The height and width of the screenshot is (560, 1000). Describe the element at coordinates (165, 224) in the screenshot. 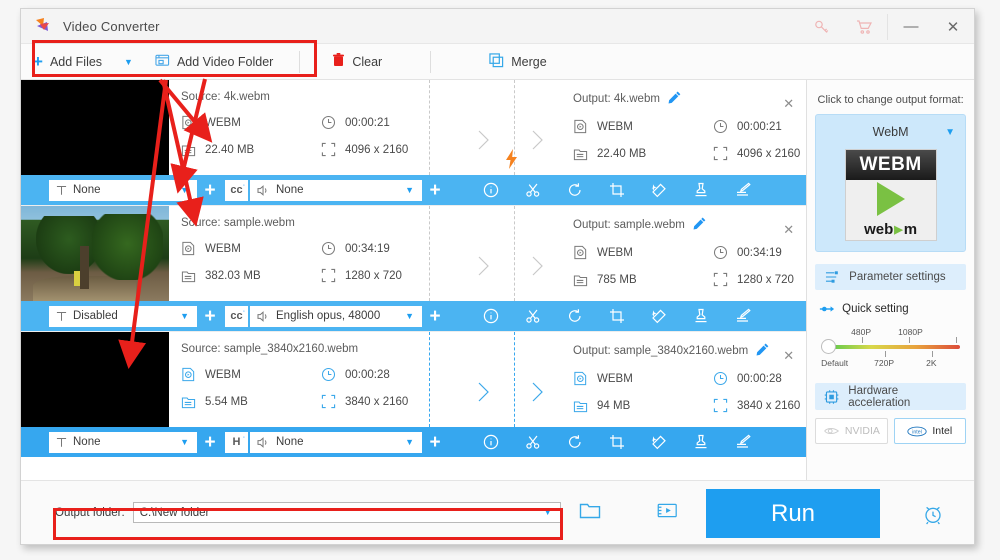

I see `annotation-arrows` at that location.